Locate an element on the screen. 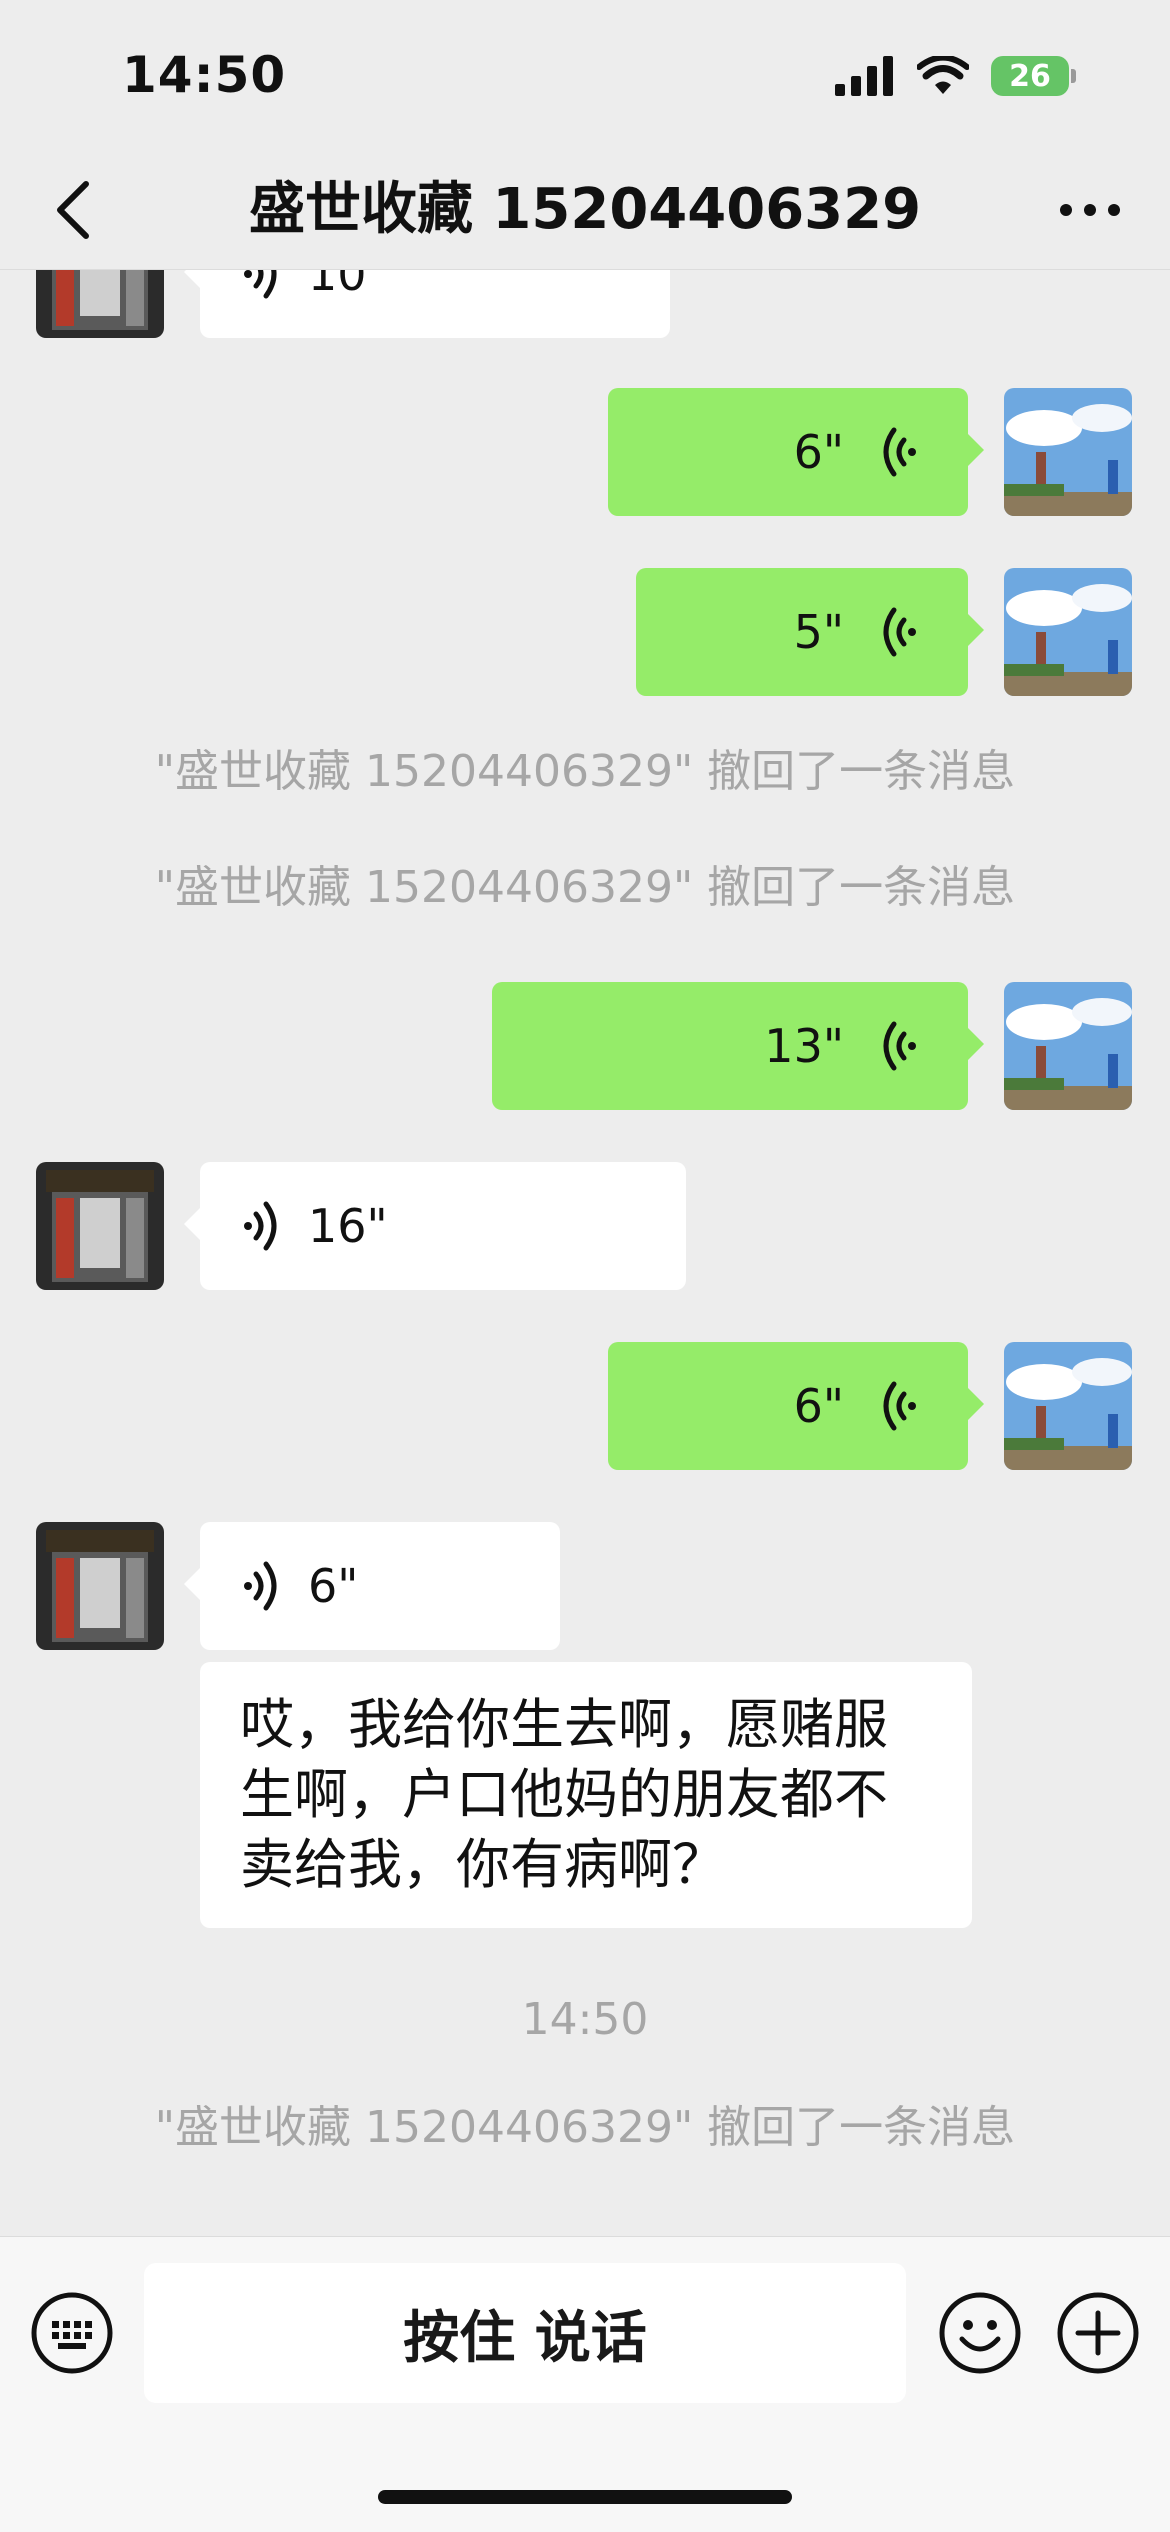 Image resolution: width=1170 pixels, height=2532 pixels. wifi-icon is located at coordinates (943, 75).